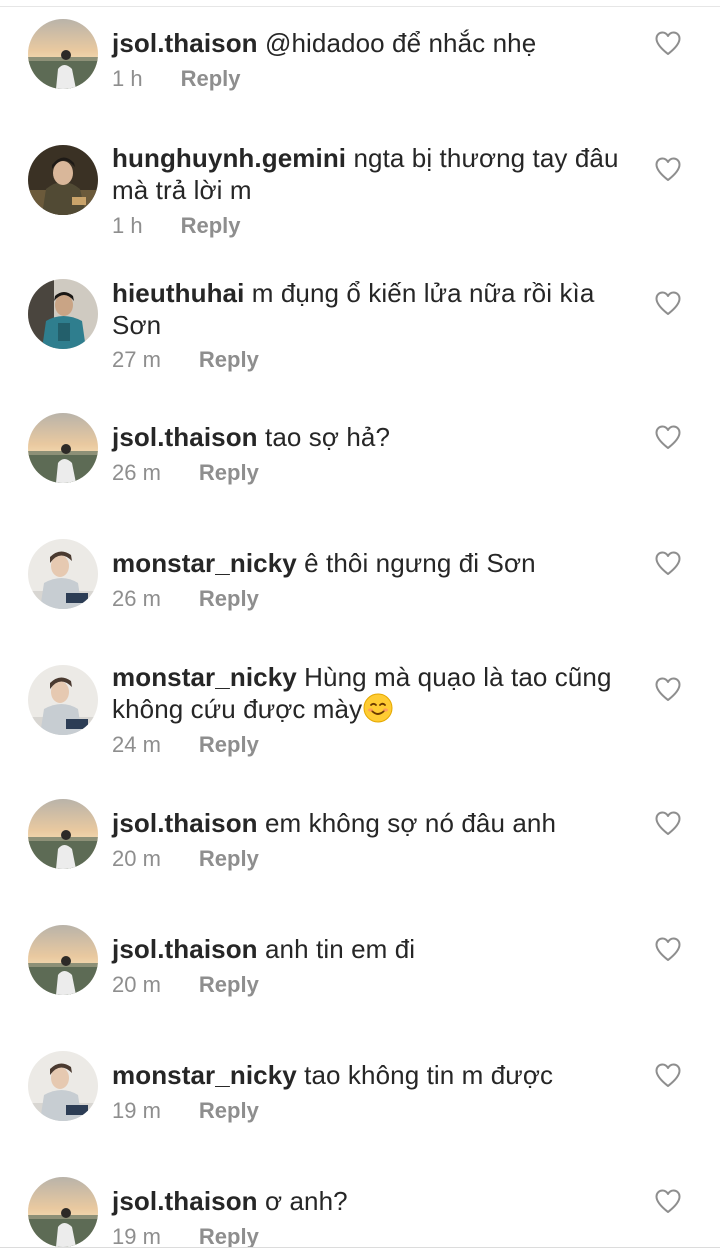 The height and width of the screenshot is (1254, 720). I want to click on comment-text: ê thôi ngưng đi Sơn, so click(420, 563).